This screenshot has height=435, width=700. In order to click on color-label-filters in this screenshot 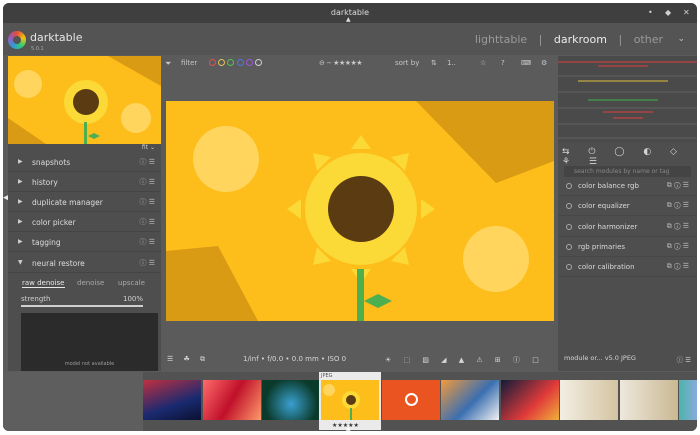, I will do `click(236, 63)`.